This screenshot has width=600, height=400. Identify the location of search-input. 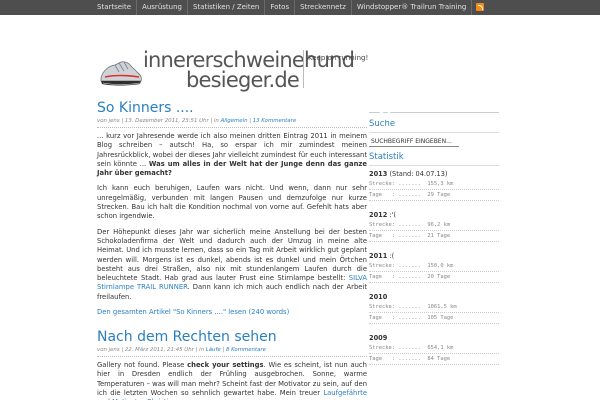
(414, 141).